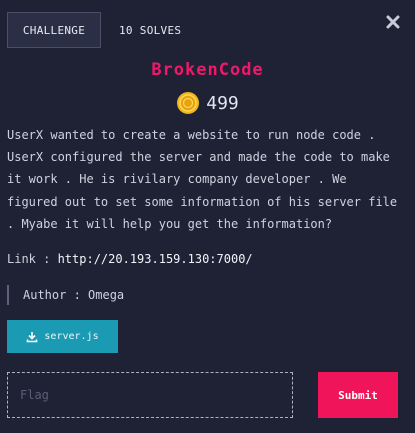  Describe the element at coordinates (32, 259) in the screenshot. I see `link-label: Link :` at that location.